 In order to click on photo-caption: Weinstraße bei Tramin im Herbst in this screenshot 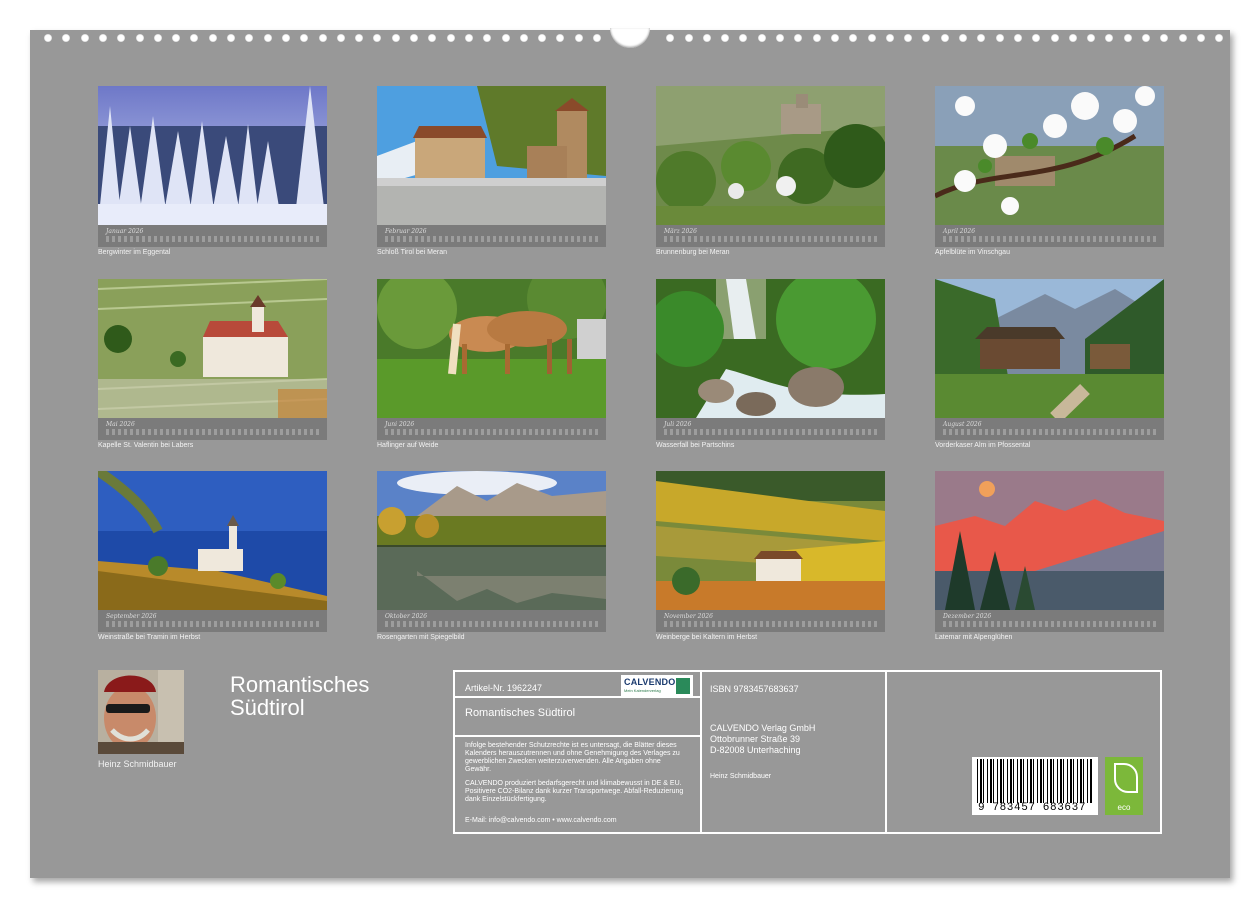, I will do `click(149, 637)`.